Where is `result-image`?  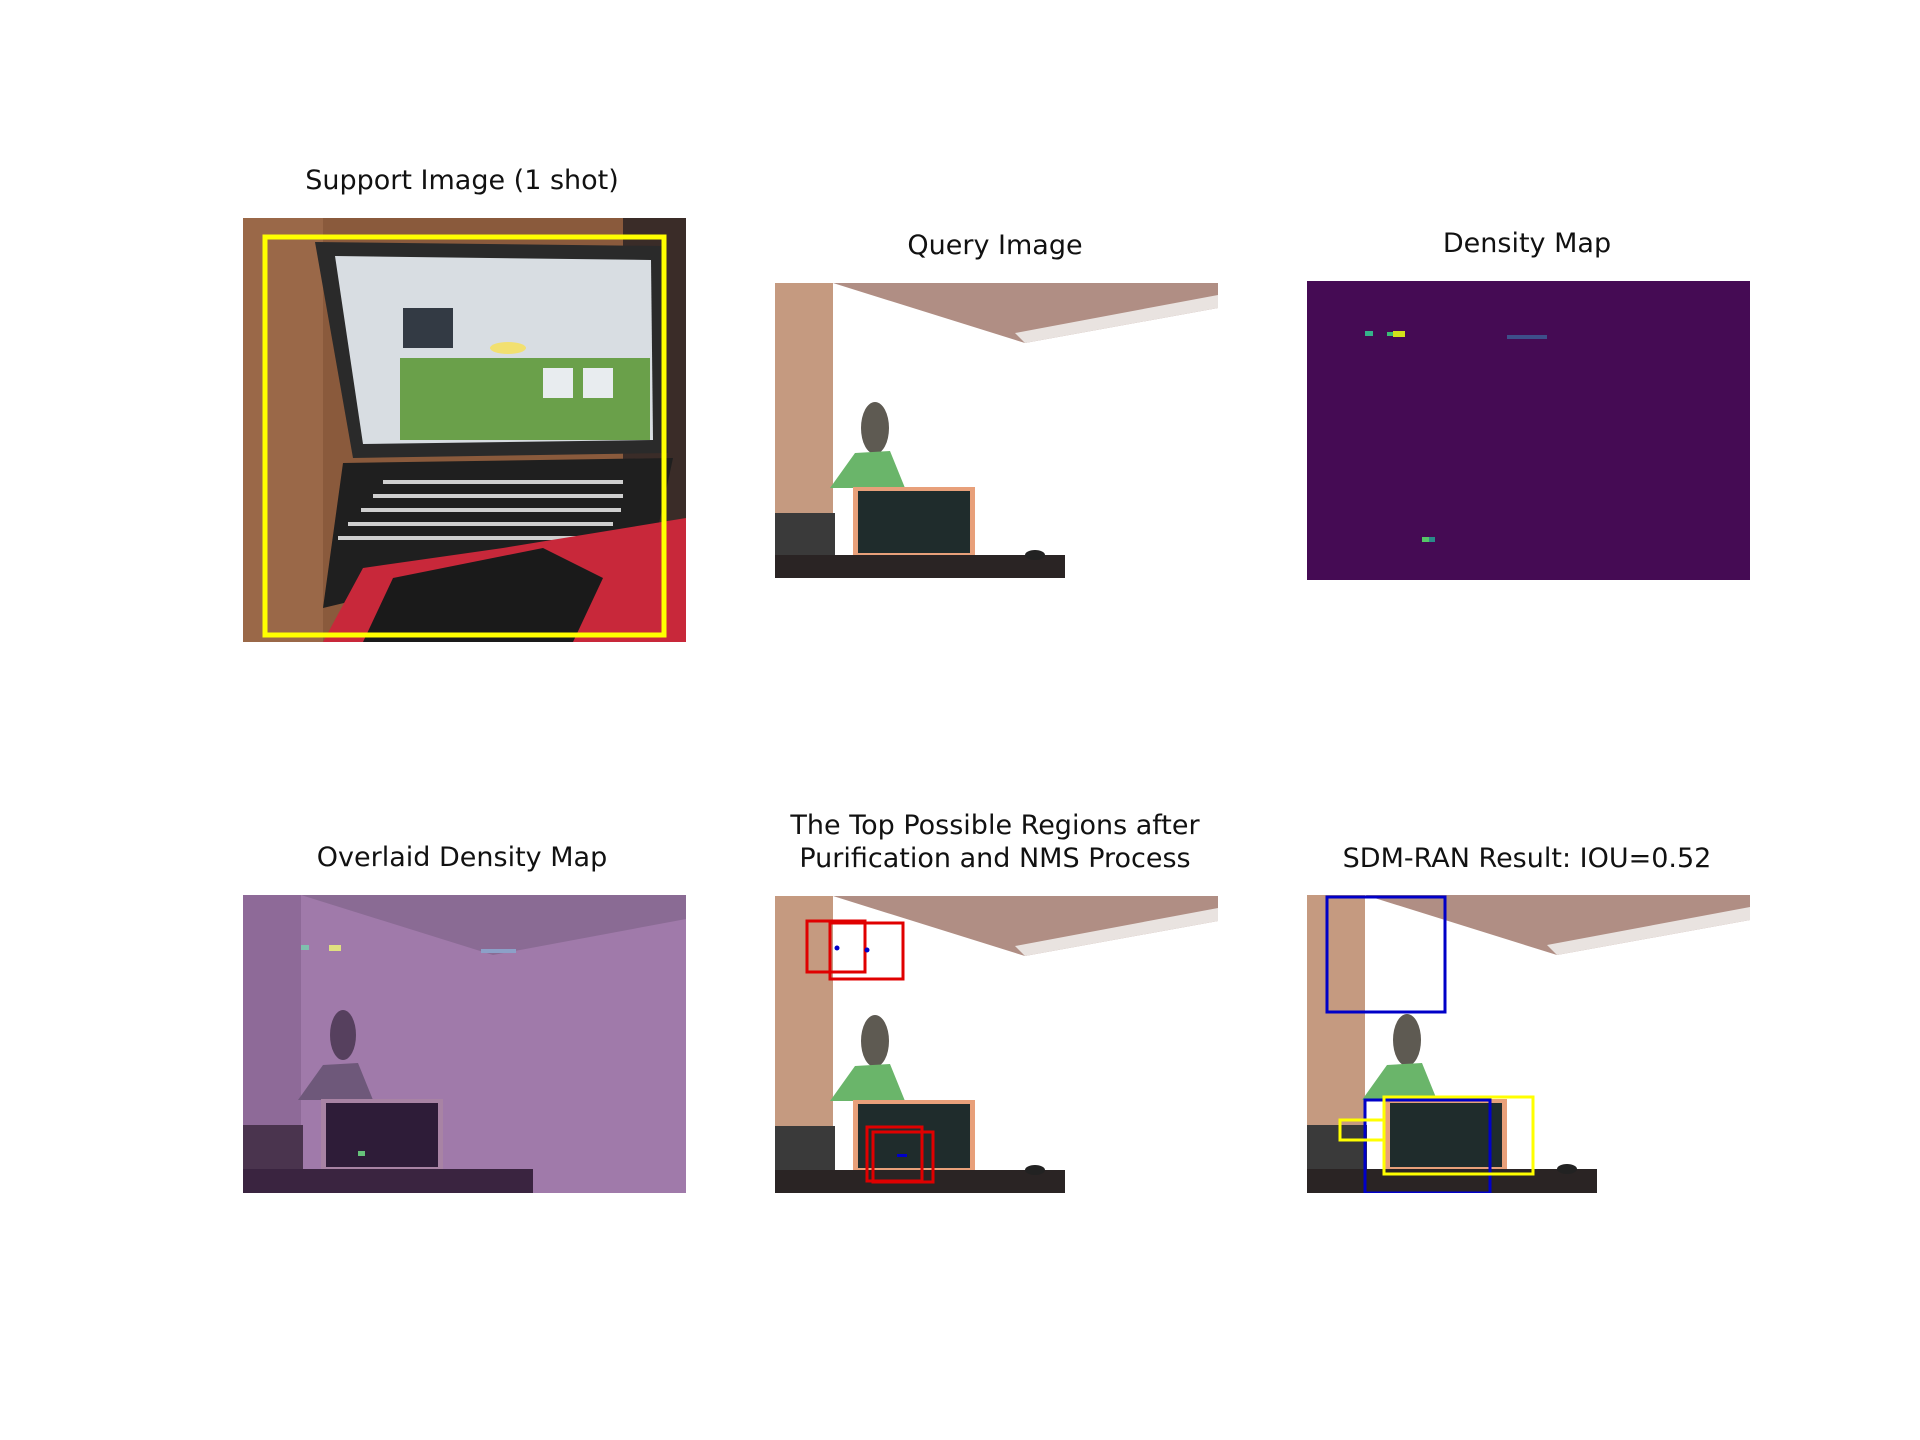
result-image is located at coordinates (1528, 1044).